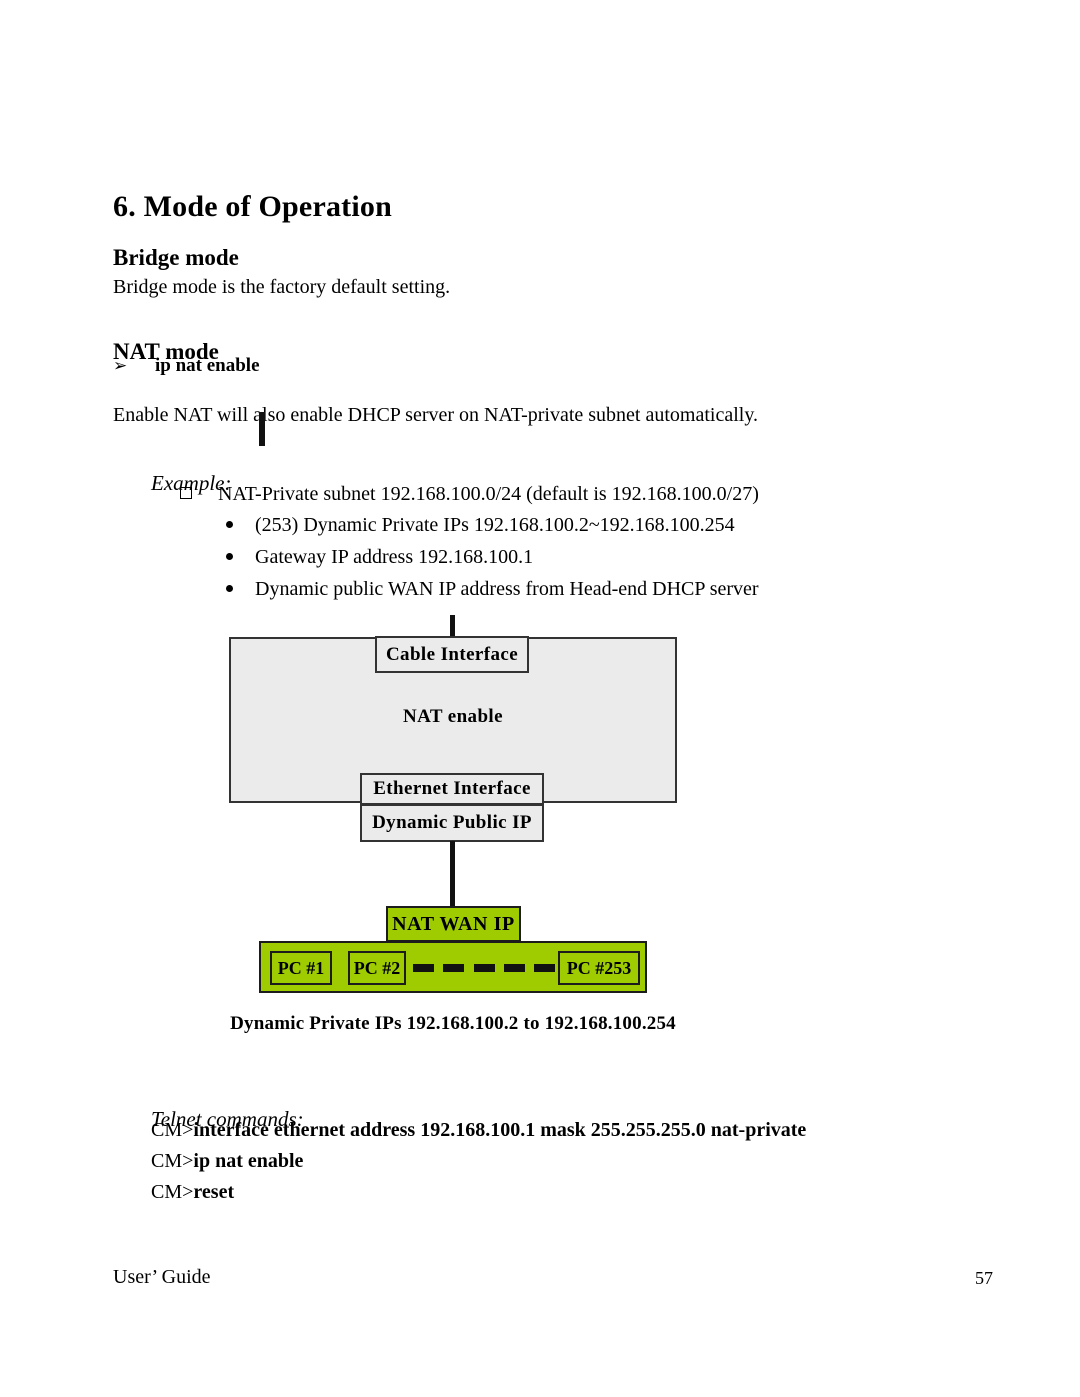 The image size is (1080, 1397). Describe the element at coordinates (452, 873) in the screenshot. I see `ethernet-downlink-connector` at that location.